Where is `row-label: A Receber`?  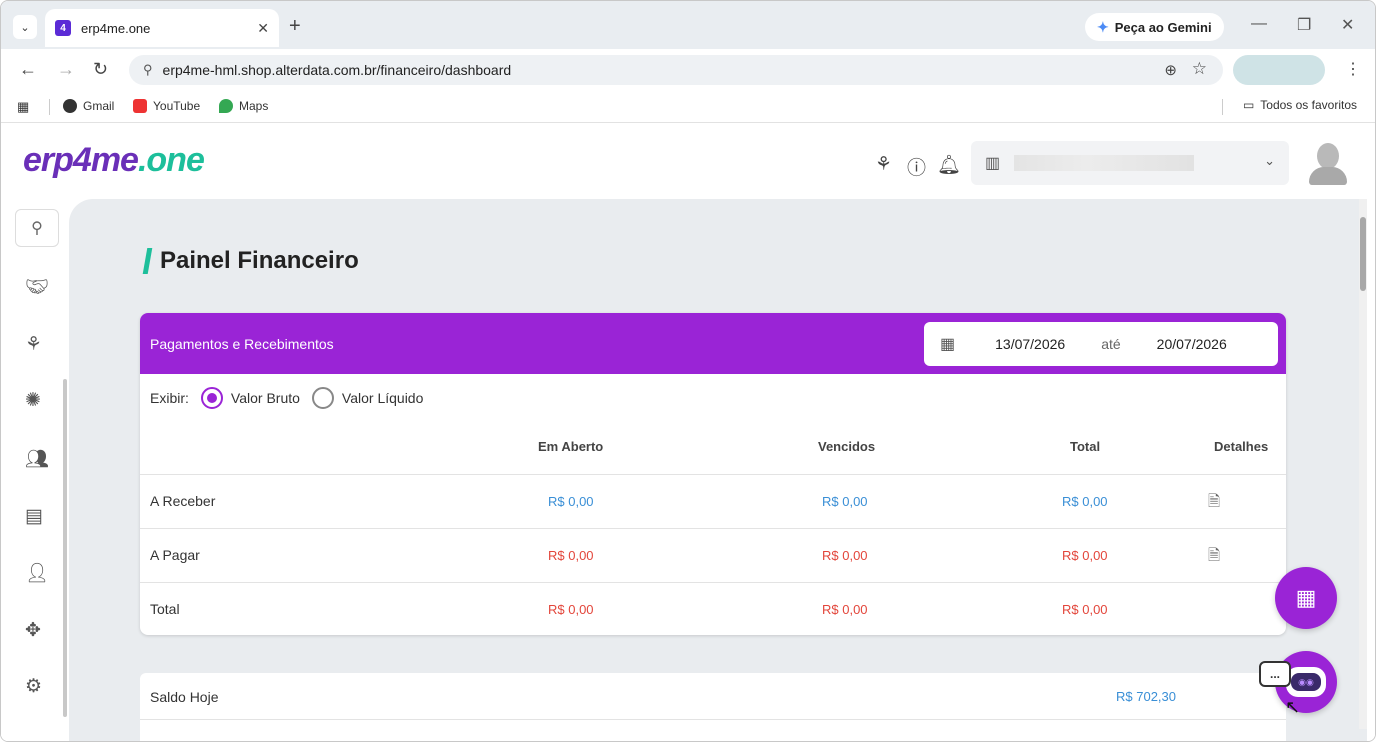
row-label: A Receber is located at coordinates (183, 501).